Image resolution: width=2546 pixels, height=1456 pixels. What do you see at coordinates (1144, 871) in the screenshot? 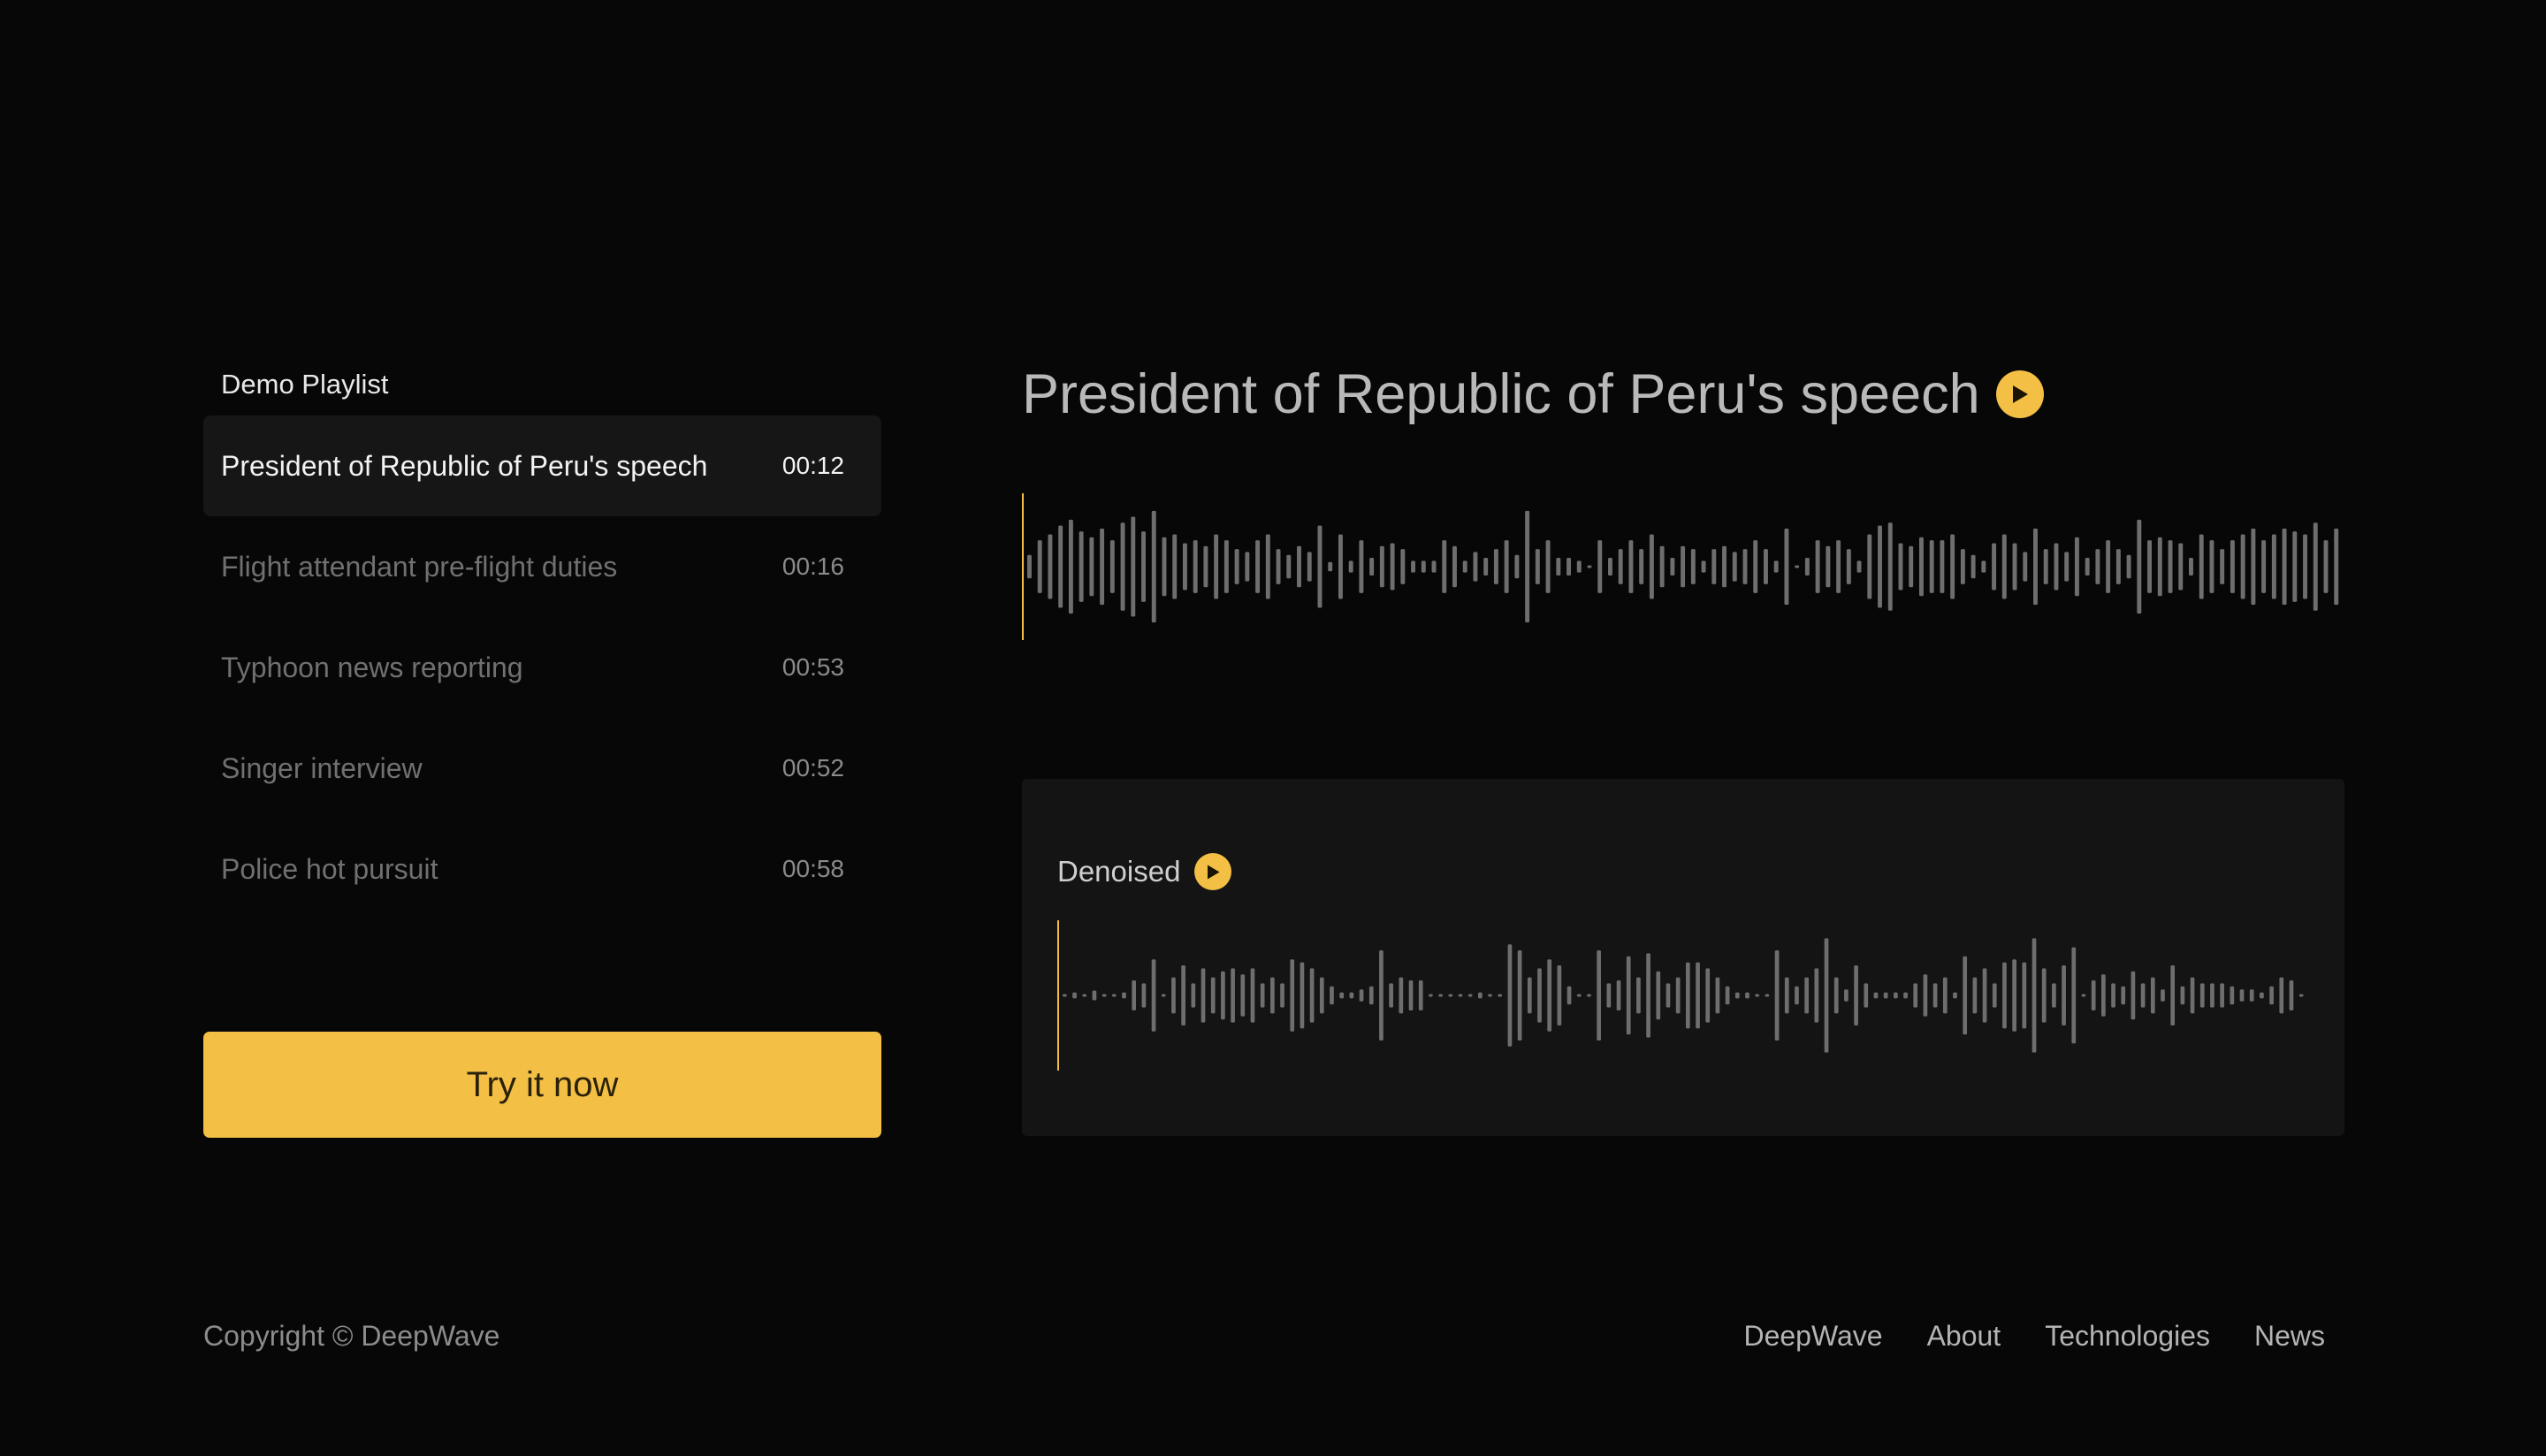
I see `denoised-header: Denoised` at bounding box center [1144, 871].